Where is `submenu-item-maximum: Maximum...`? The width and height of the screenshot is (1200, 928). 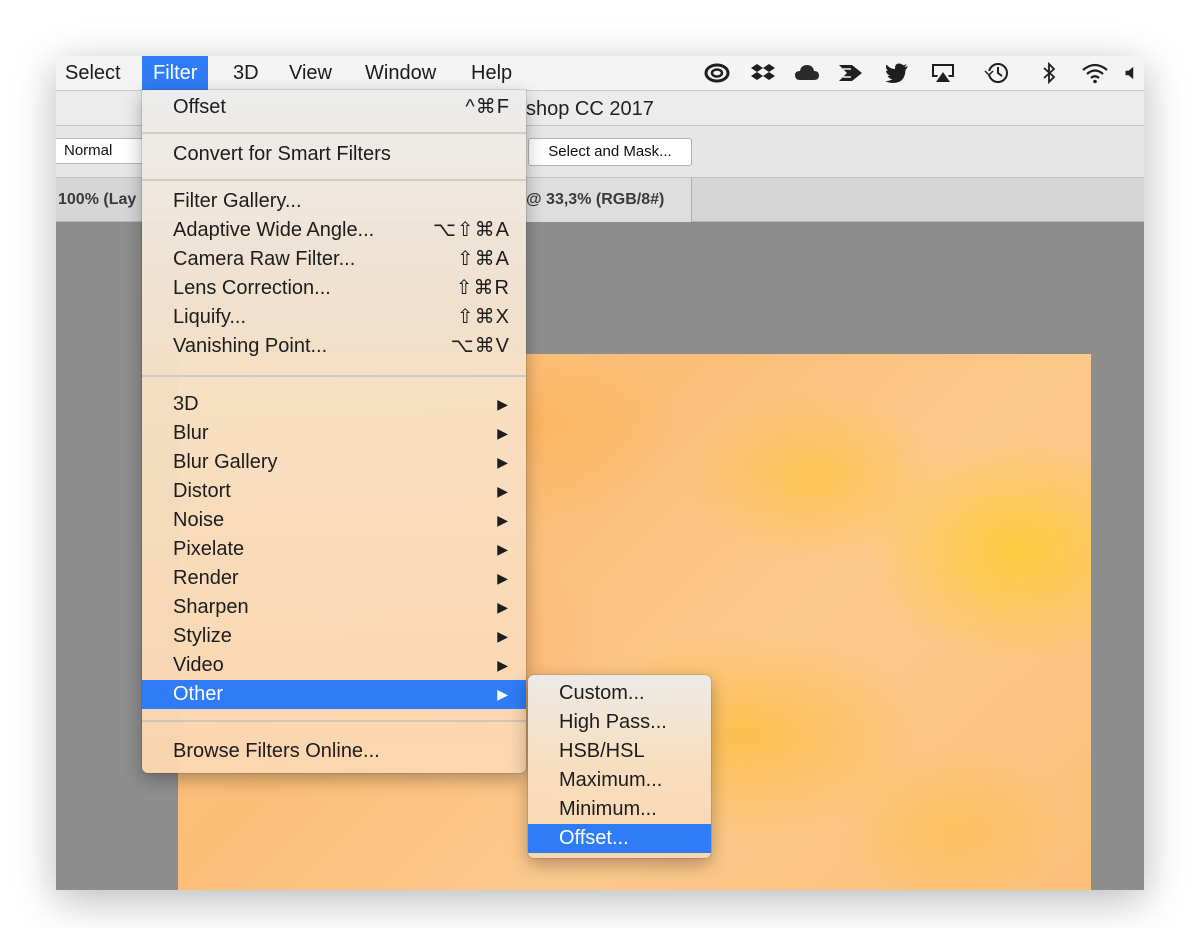 submenu-item-maximum: Maximum... is located at coordinates (619, 780).